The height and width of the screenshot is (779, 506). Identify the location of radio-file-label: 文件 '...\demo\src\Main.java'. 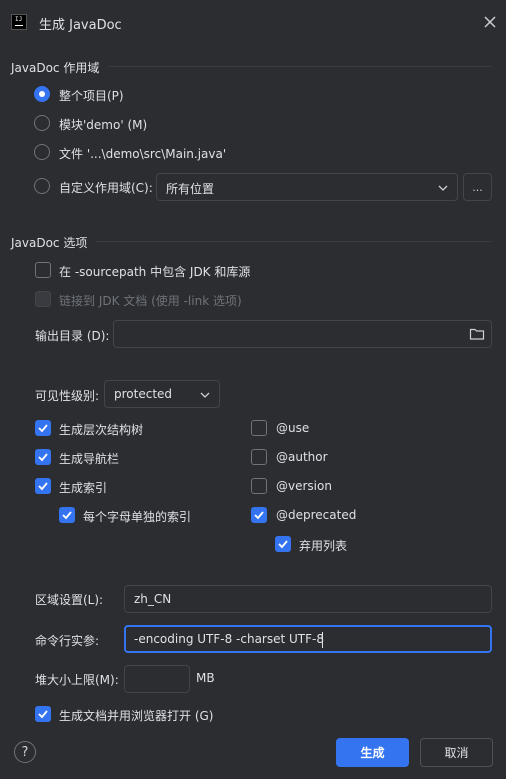
(143, 154).